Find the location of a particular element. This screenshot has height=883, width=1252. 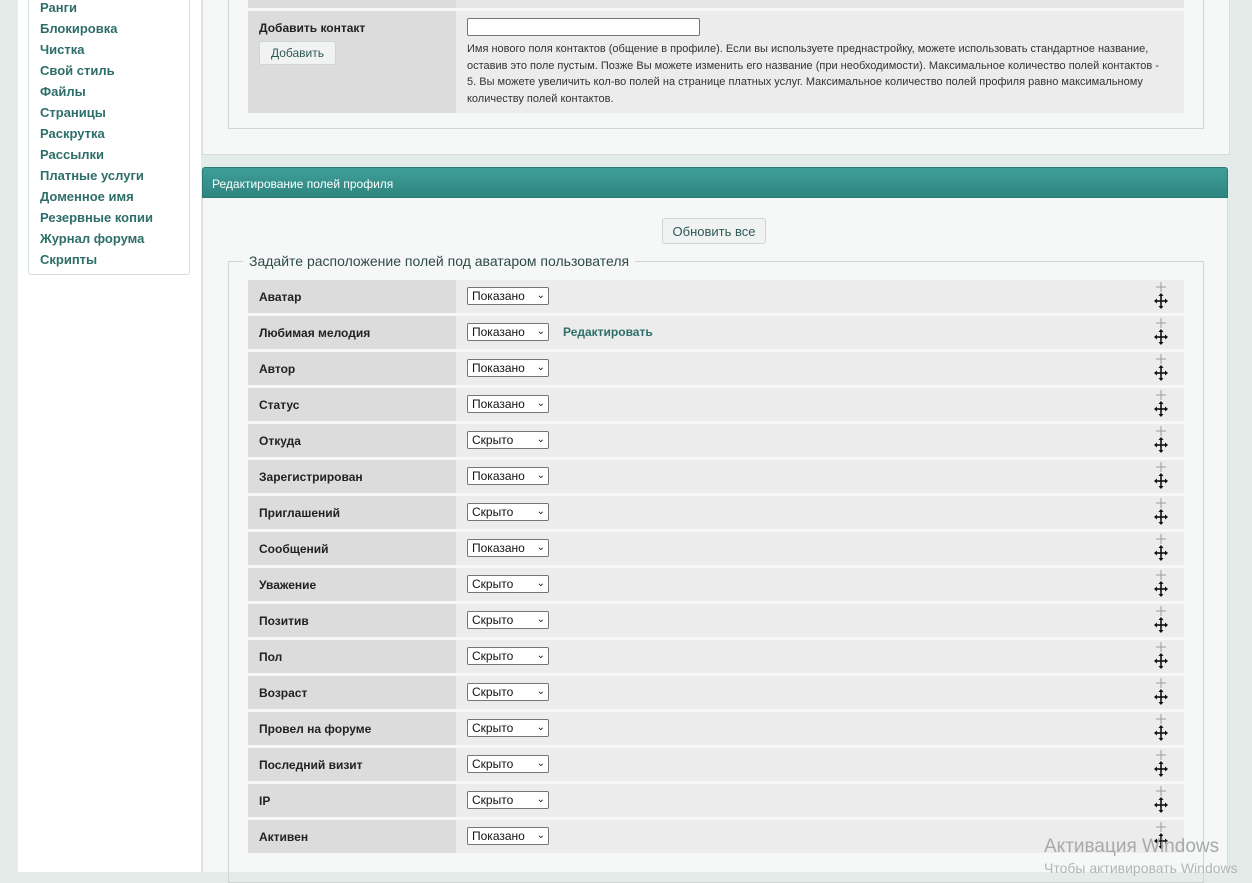

sidebar-item: Рассылки is located at coordinates (72, 154).